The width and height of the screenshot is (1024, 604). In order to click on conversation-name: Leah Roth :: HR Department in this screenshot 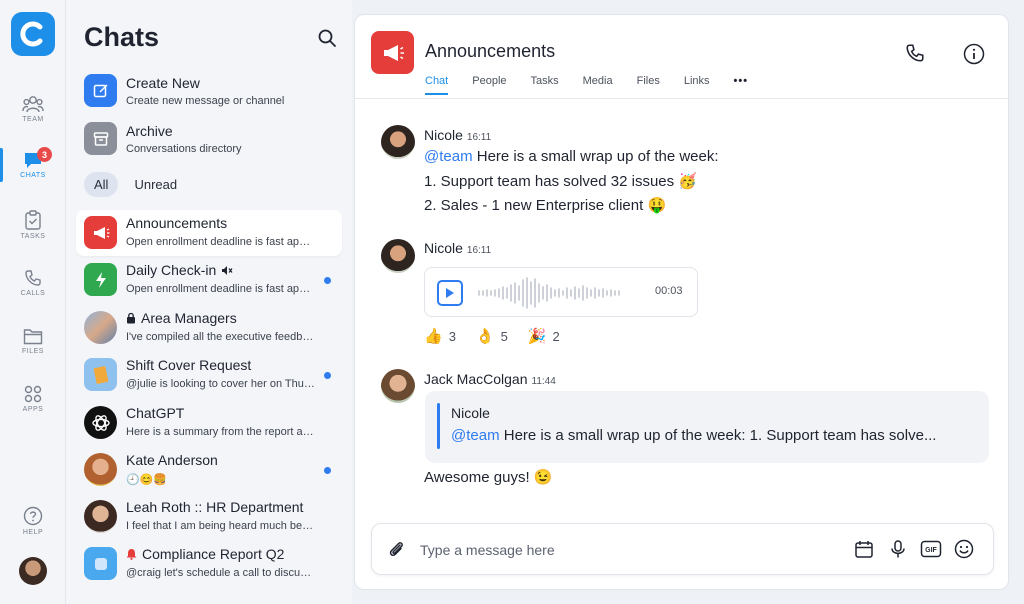, I will do `click(215, 507)`.